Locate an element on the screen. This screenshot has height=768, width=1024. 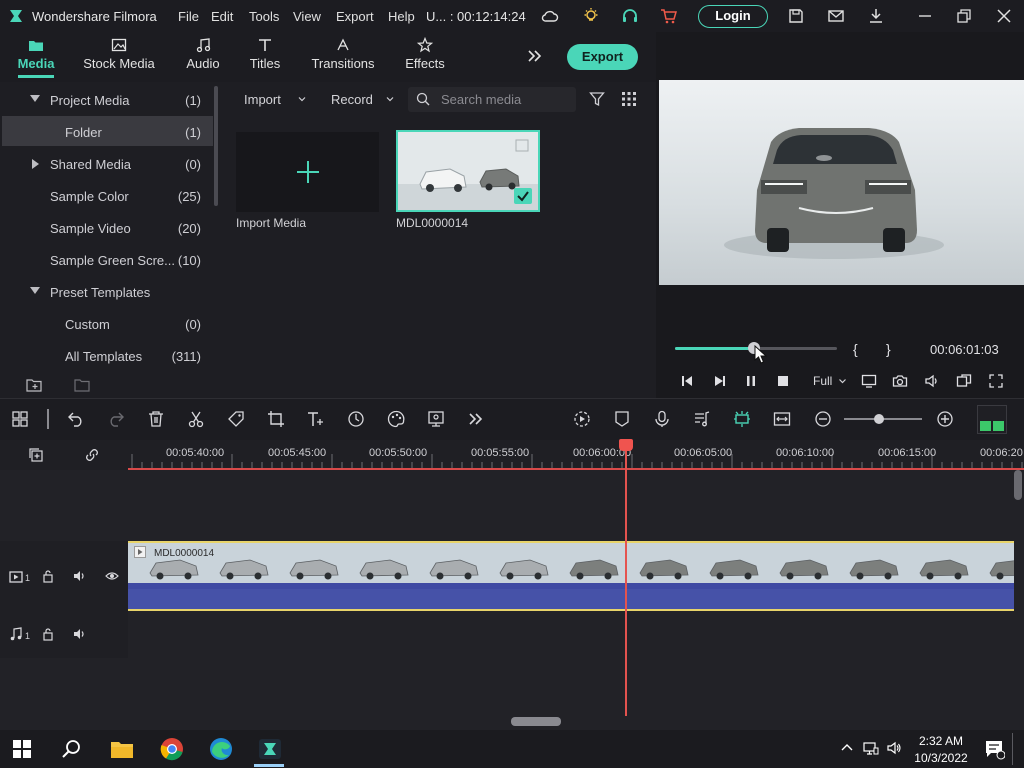
link-icon is located at coordinates (92, 455).